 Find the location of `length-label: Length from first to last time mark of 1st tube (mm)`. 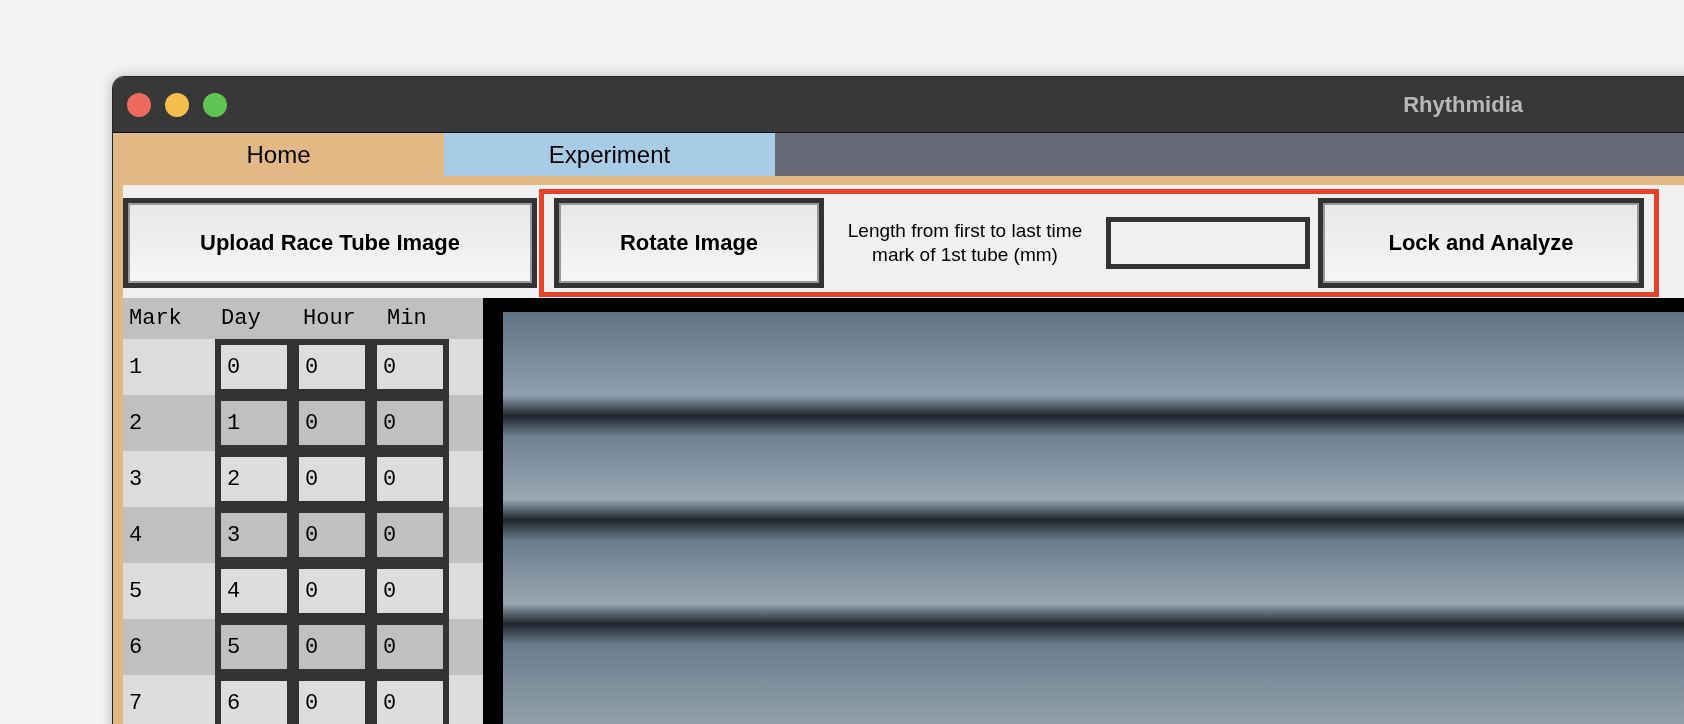

length-label: Length from first to last time mark of 1st tube (mm) is located at coordinates (965, 243).